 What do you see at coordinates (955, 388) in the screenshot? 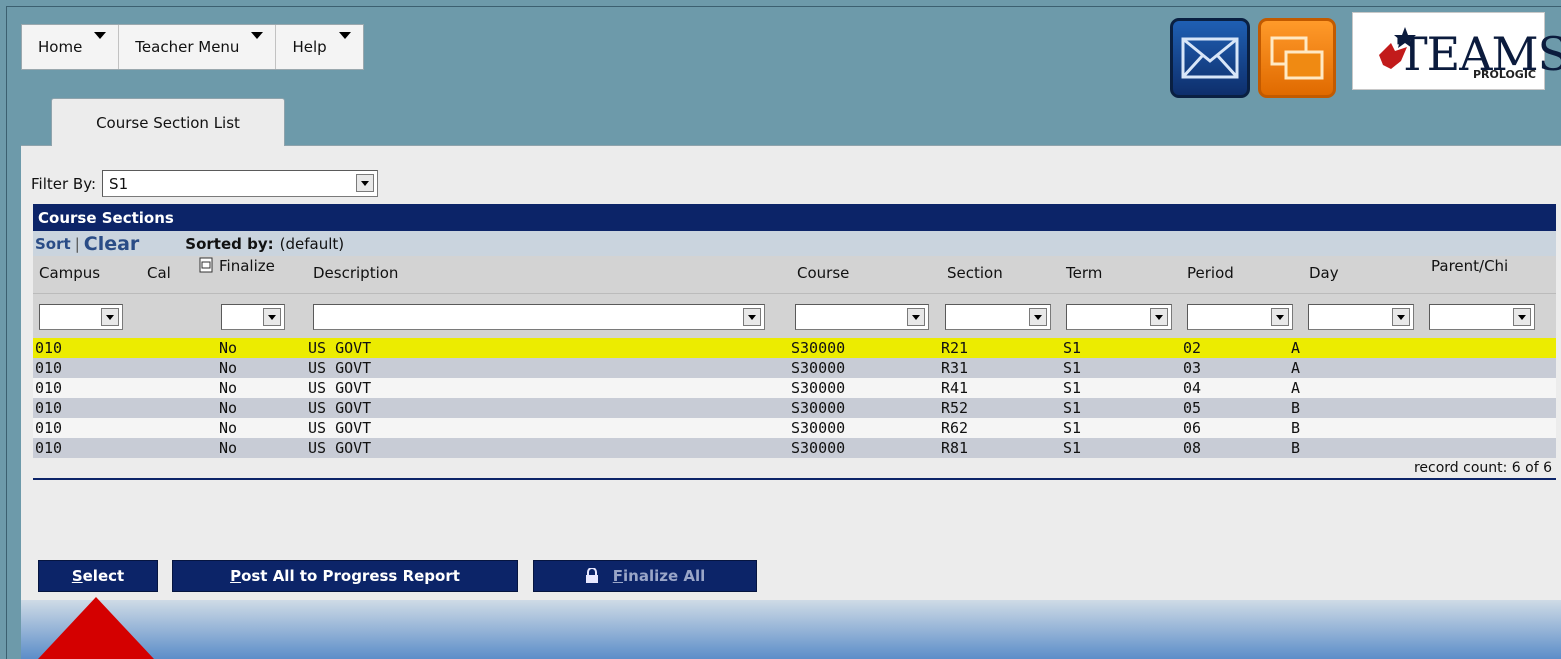
I see `cell-section: R41` at bounding box center [955, 388].